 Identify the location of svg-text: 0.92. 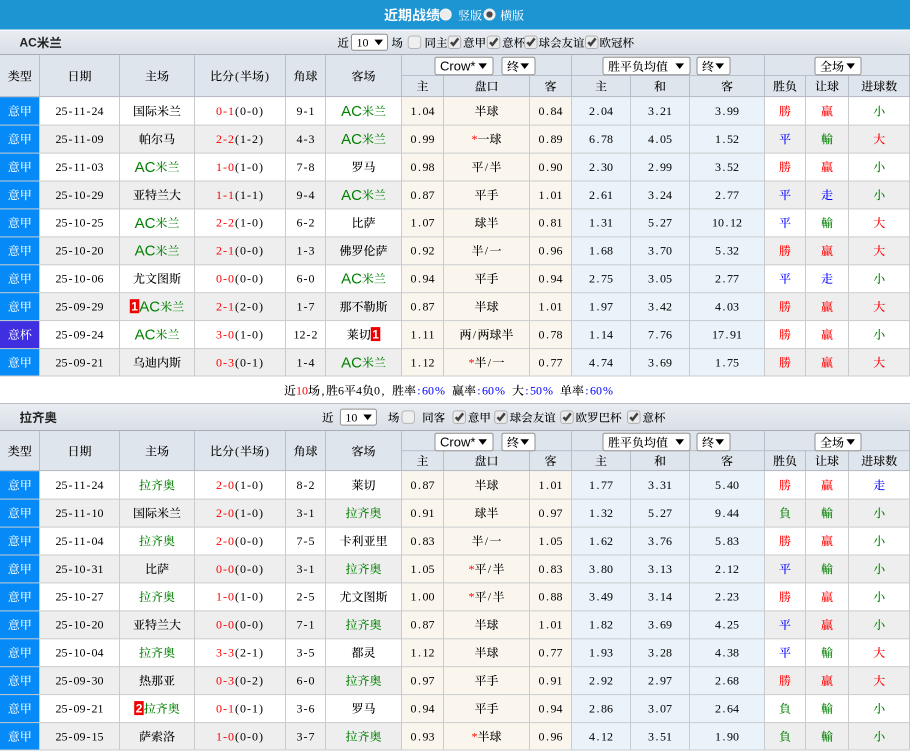
(423, 251).